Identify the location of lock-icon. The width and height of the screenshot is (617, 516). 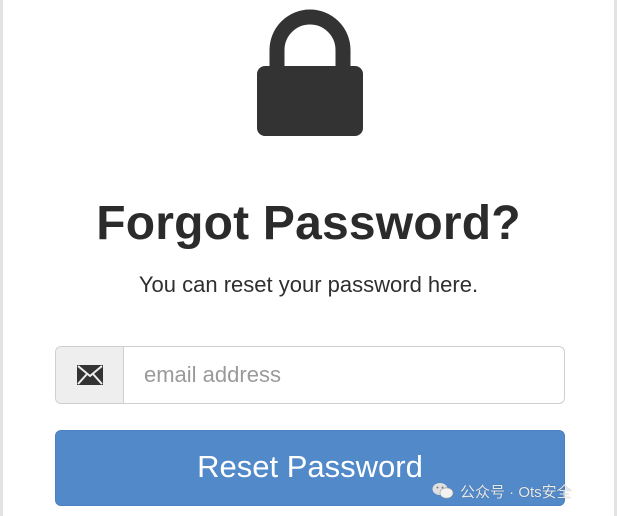
(310, 72).